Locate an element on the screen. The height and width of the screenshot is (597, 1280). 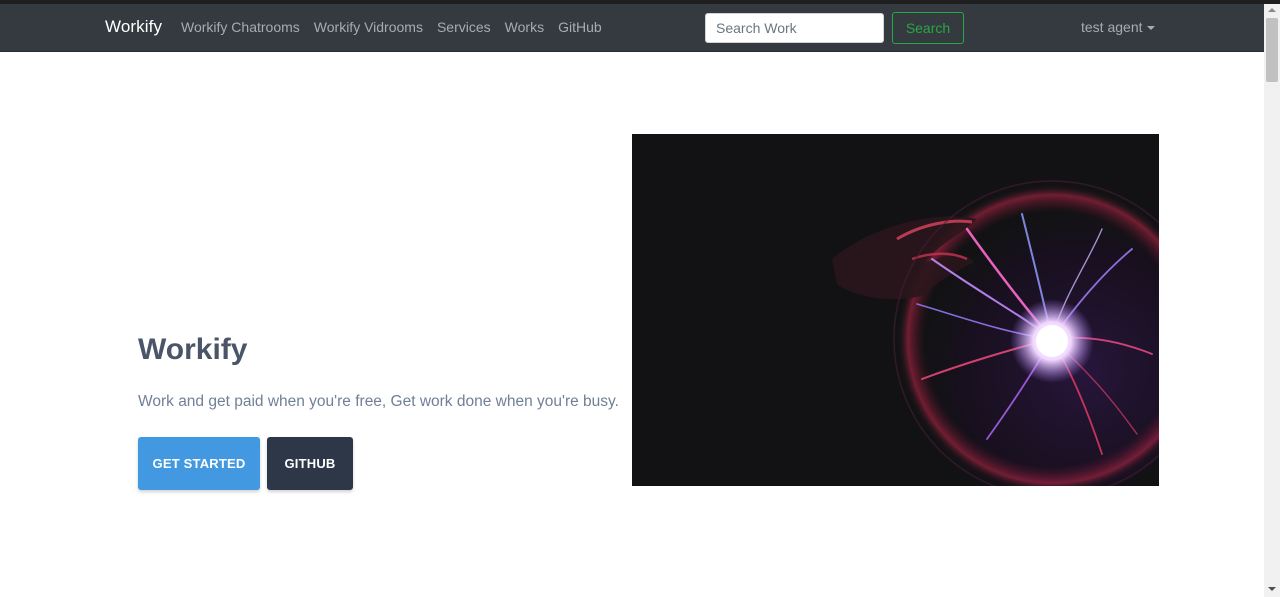
hero-title: Workify is located at coordinates (193, 349).